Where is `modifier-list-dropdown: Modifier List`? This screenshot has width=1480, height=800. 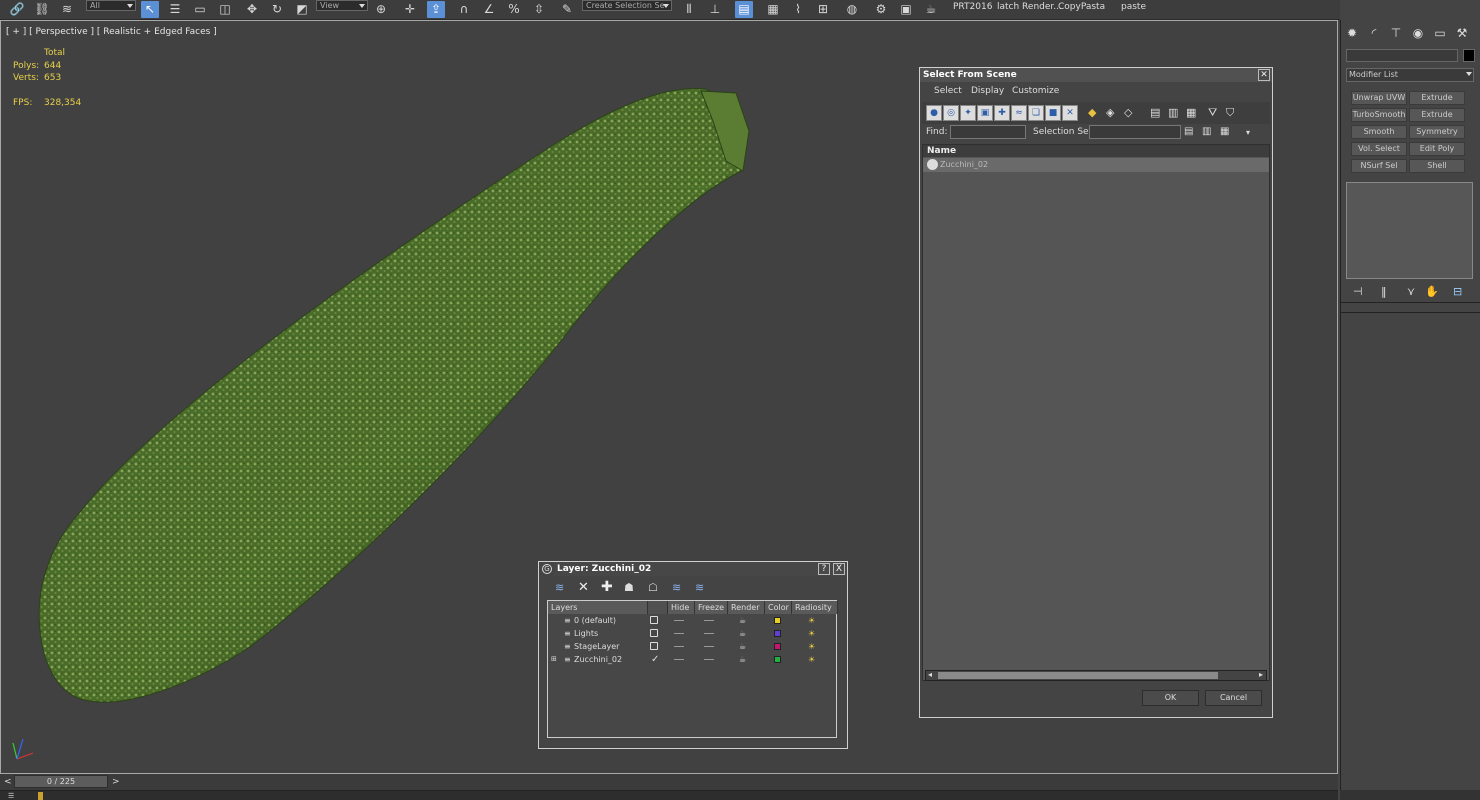 modifier-list-dropdown: Modifier List is located at coordinates (1410, 75).